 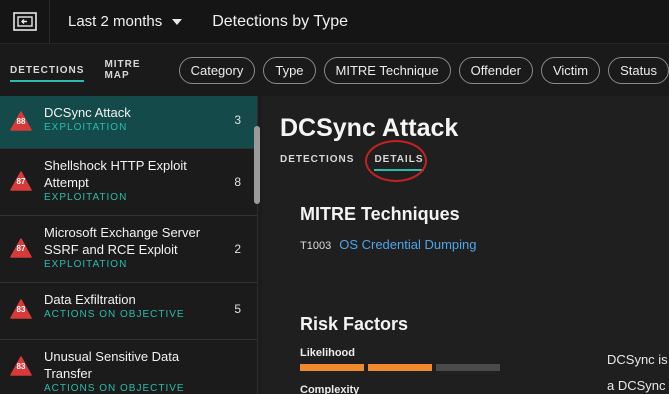 I want to click on tab-detail-detections: DETECTIONS, so click(x=317, y=162).